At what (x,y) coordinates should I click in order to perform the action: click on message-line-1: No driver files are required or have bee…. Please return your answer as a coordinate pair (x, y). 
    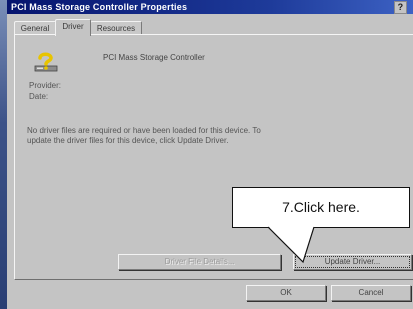
    Looking at the image, I should click on (144, 130).